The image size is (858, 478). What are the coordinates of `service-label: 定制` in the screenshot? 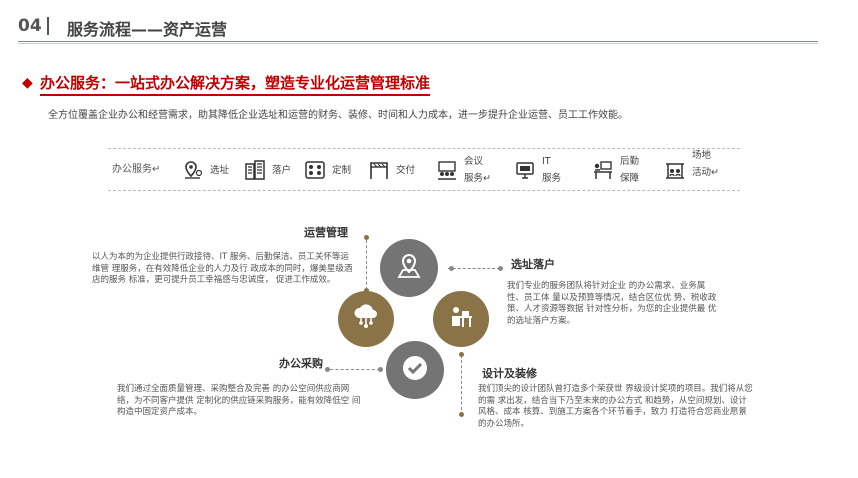 It's located at (342, 170).